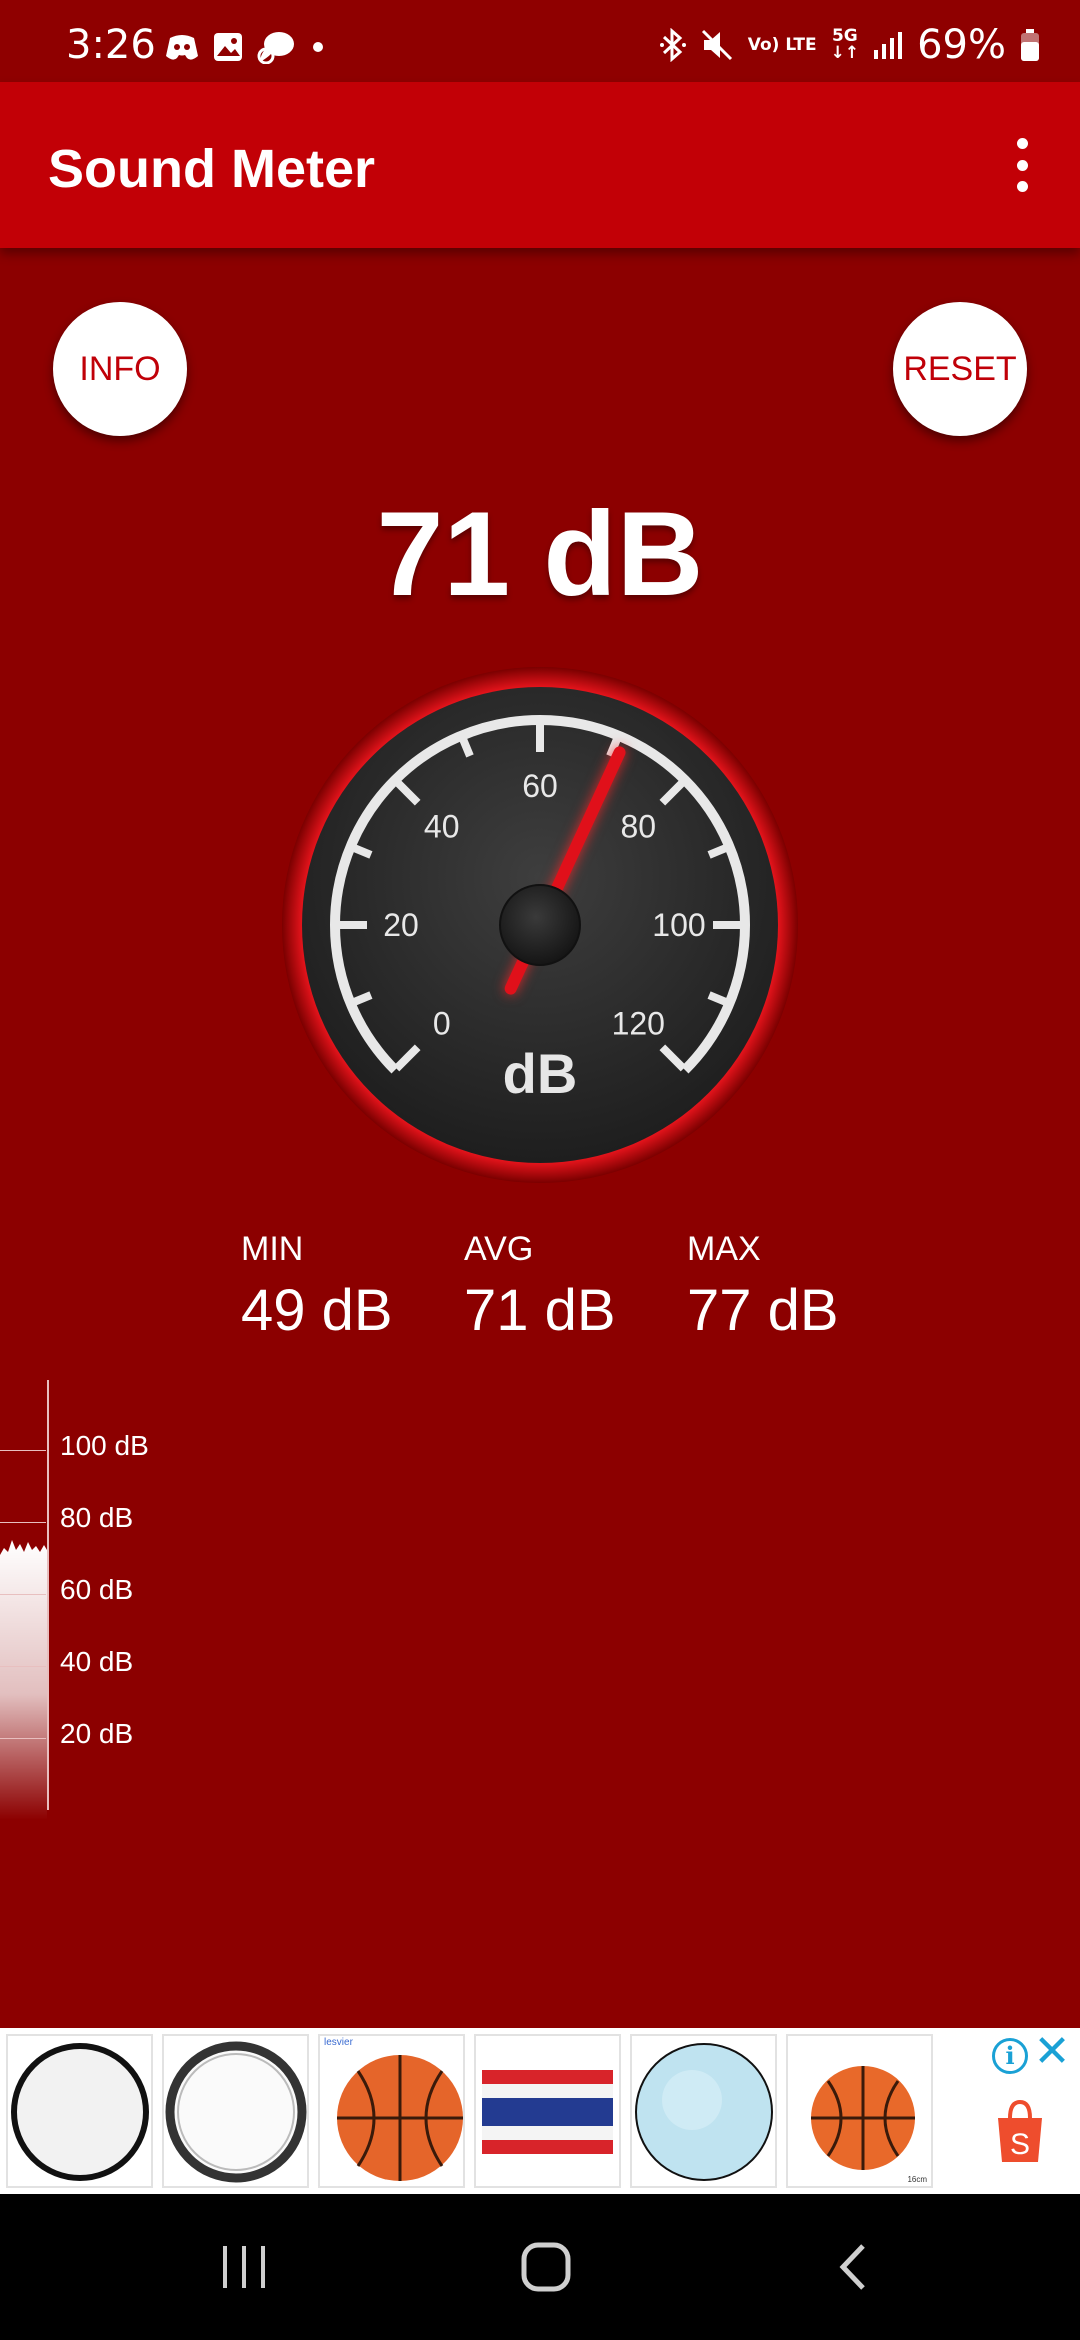 The height and width of the screenshot is (2340, 1080). I want to click on plate-image, so click(80, 2112).